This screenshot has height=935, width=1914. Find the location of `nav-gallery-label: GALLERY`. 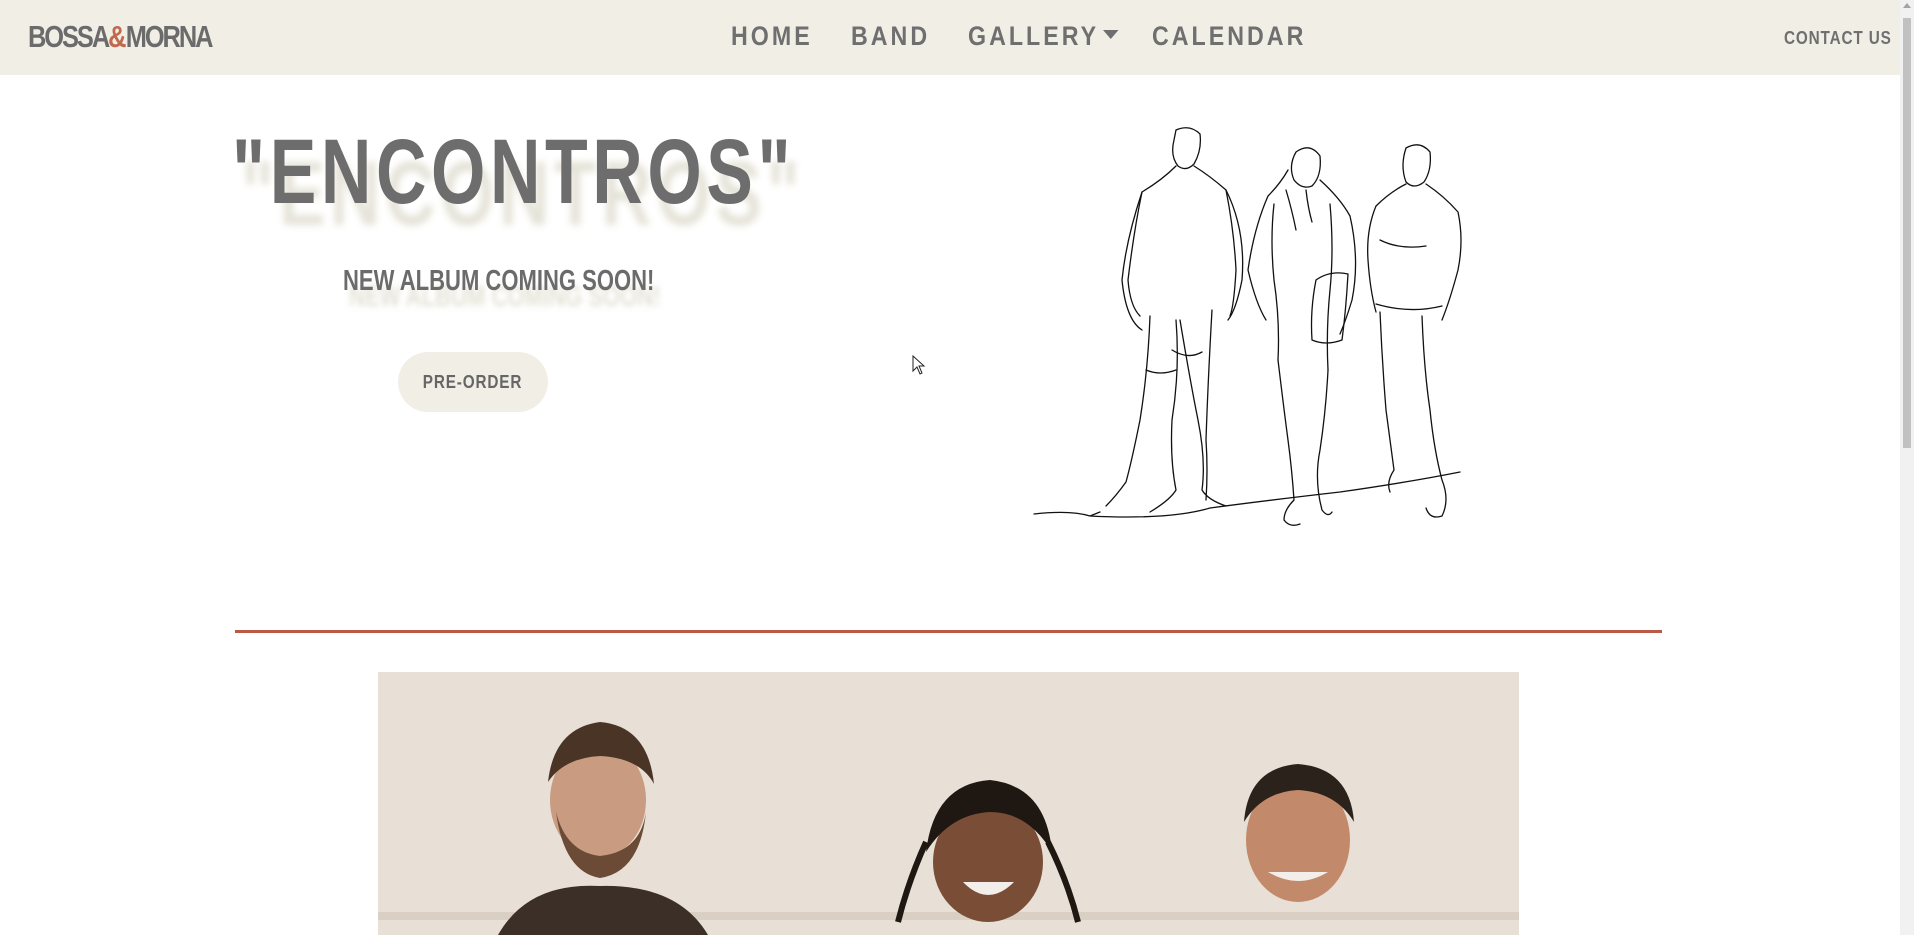

nav-gallery-label: GALLERY is located at coordinates (1034, 36).